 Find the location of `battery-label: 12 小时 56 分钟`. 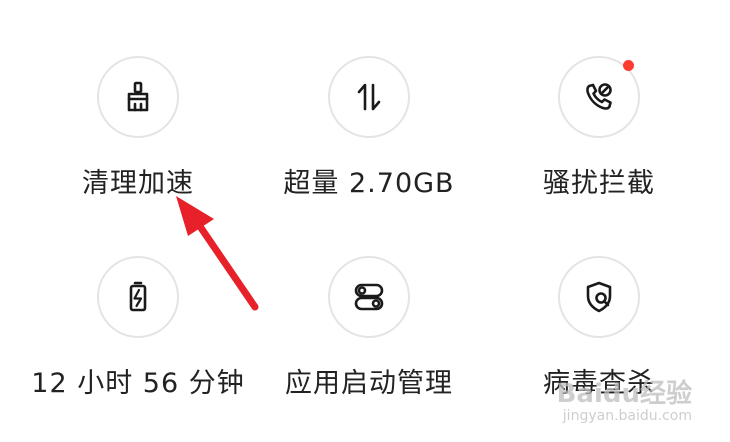

battery-label: 12 小时 56 分钟 is located at coordinates (138, 383).